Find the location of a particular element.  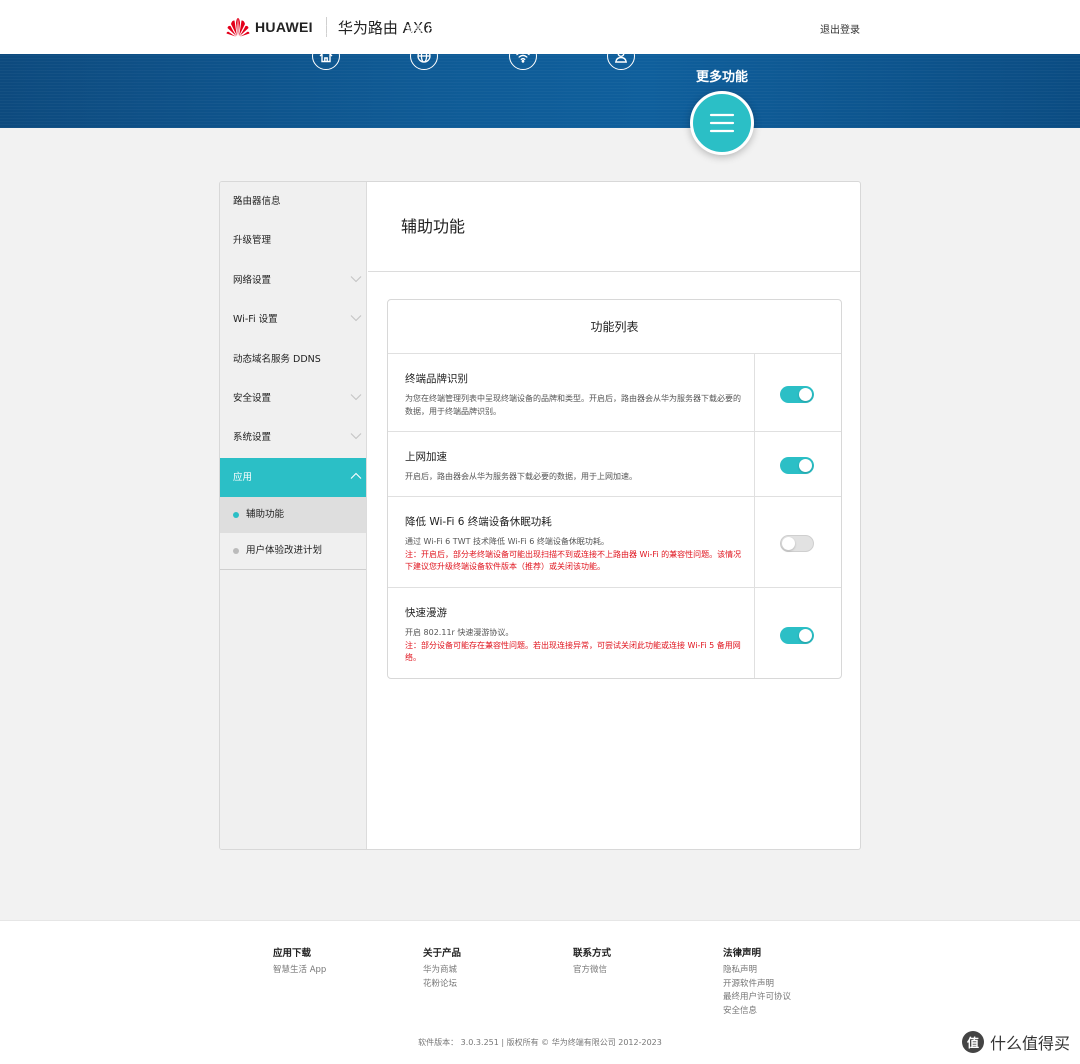

globe-icon is located at coordinates (424, 56).